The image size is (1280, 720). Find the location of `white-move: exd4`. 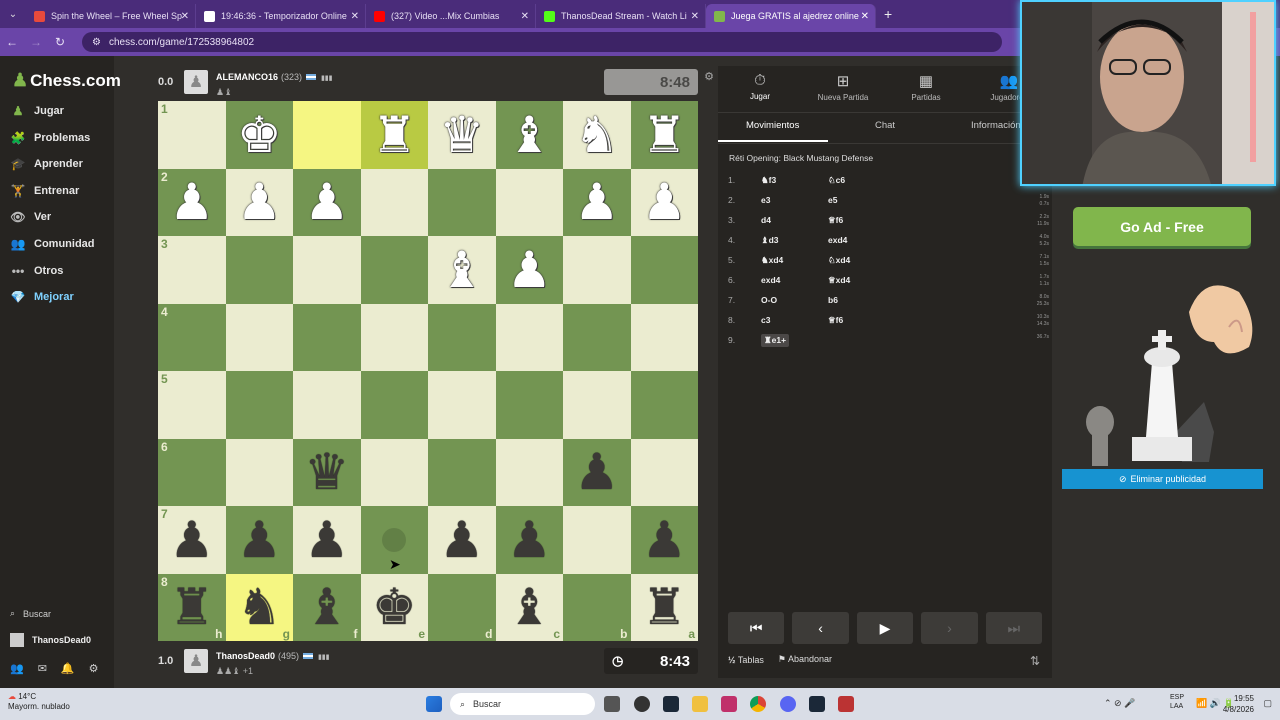

white-move: exd4 is located at coordinates (794, 280).